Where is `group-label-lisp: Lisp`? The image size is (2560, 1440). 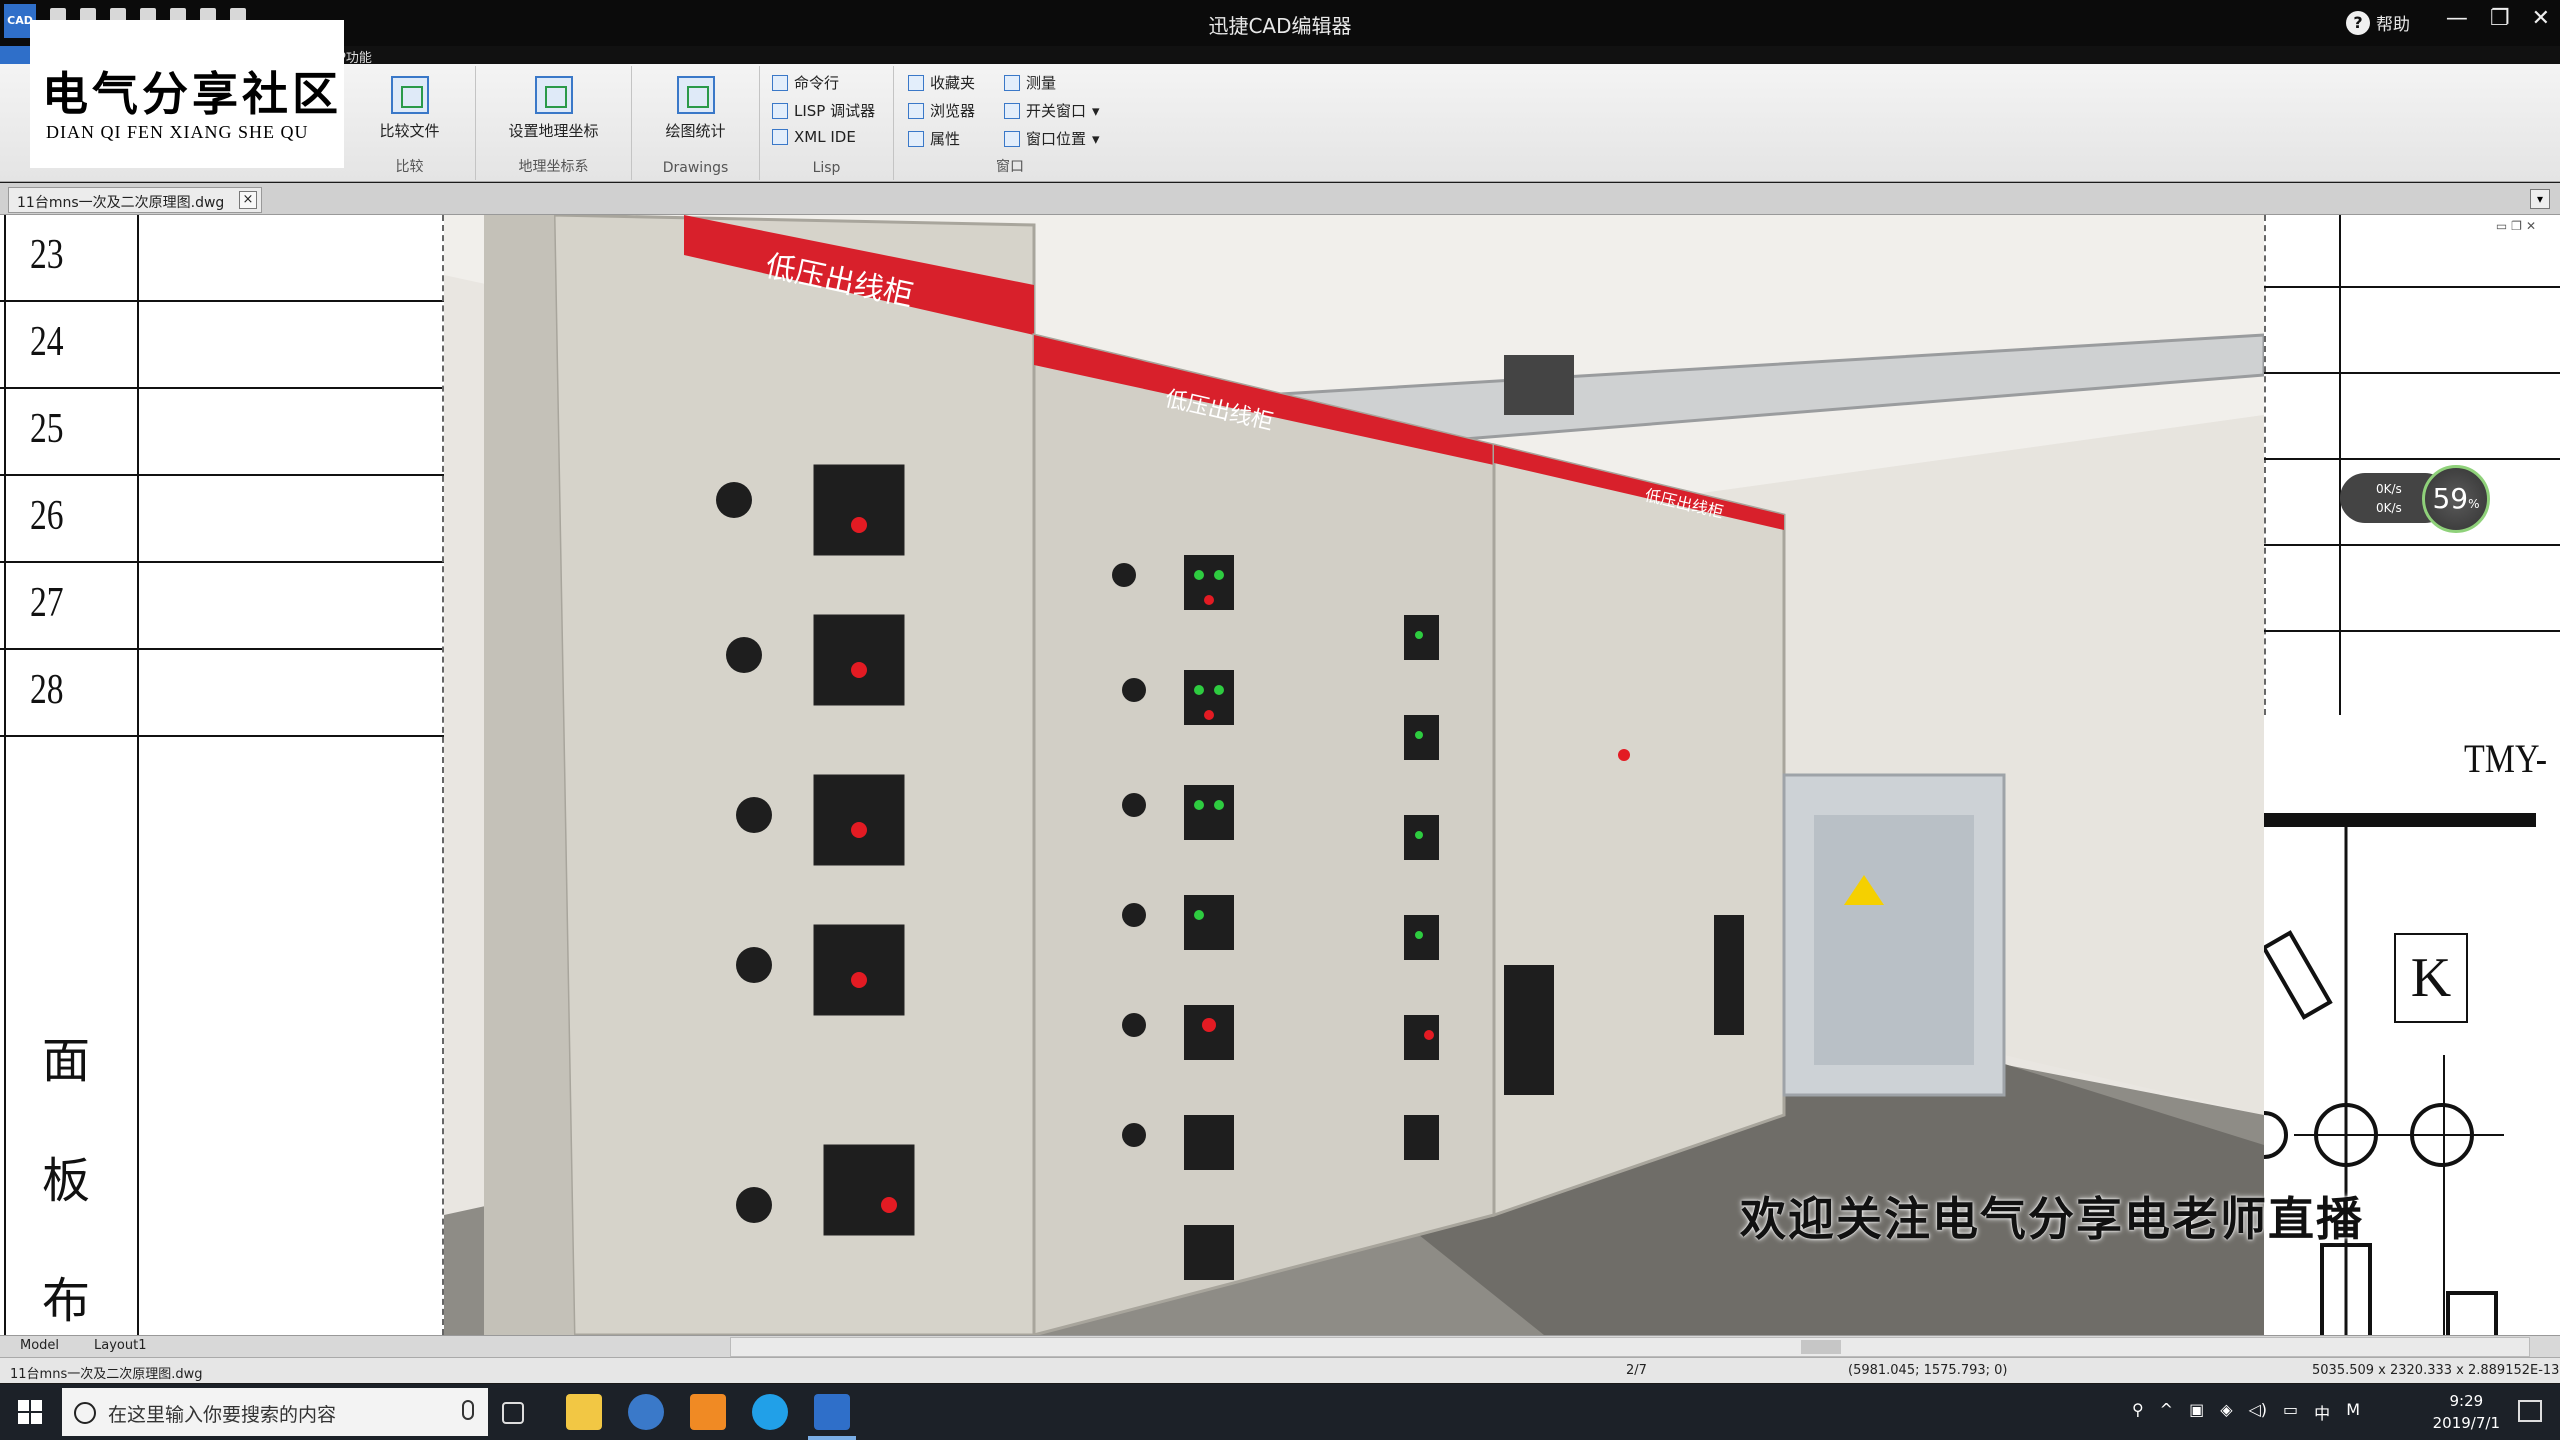
group-label-lisp: Lisp is located at coordinates (826, 168).